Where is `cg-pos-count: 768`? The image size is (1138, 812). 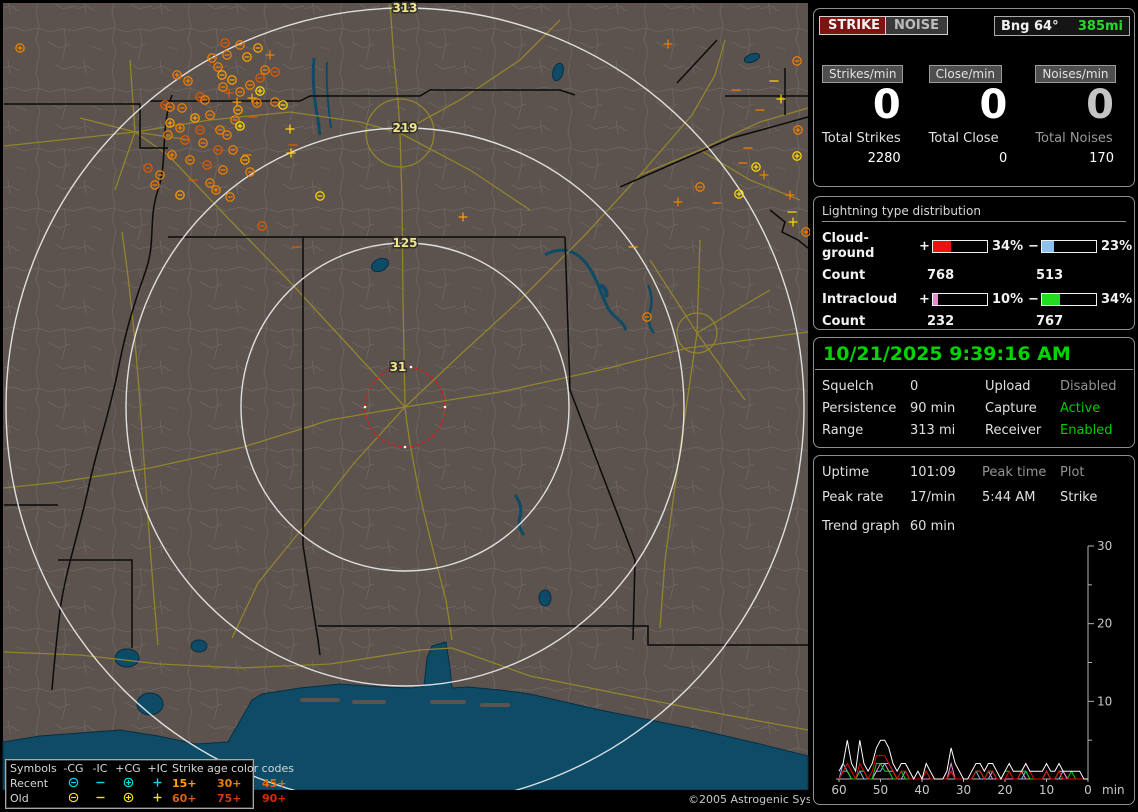 cg-pos-count: 768 is located at coordinates (941, 275).